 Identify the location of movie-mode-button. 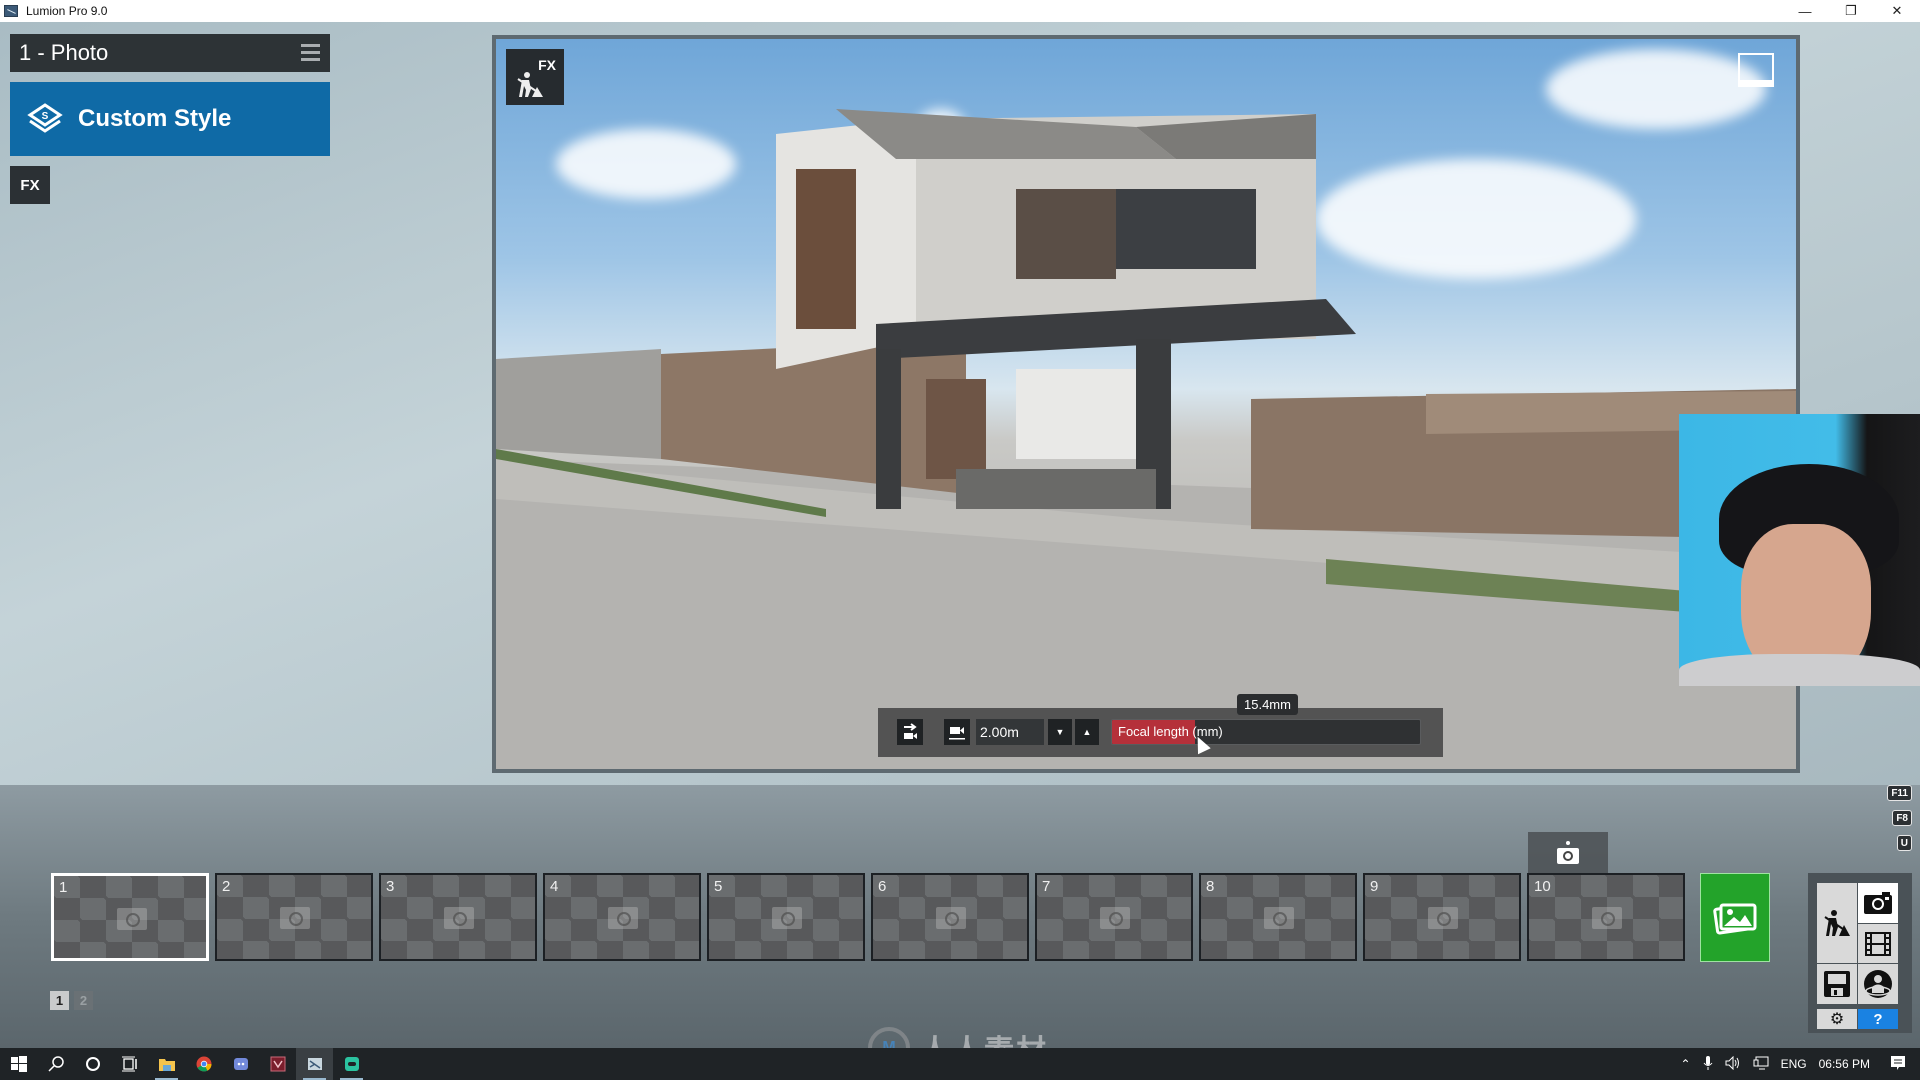
(1878, 943).